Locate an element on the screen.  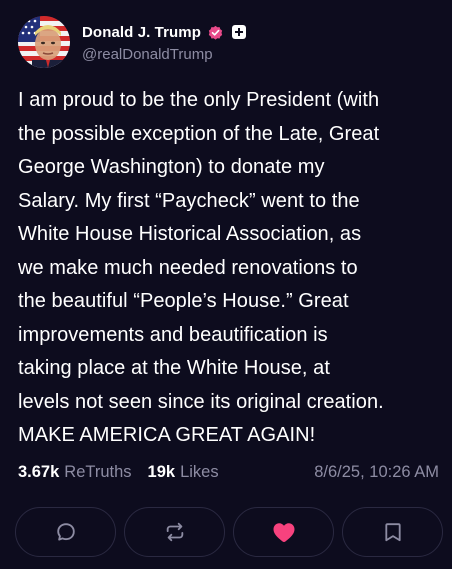
likes-label: Likes is located at coordinates (199, 472).